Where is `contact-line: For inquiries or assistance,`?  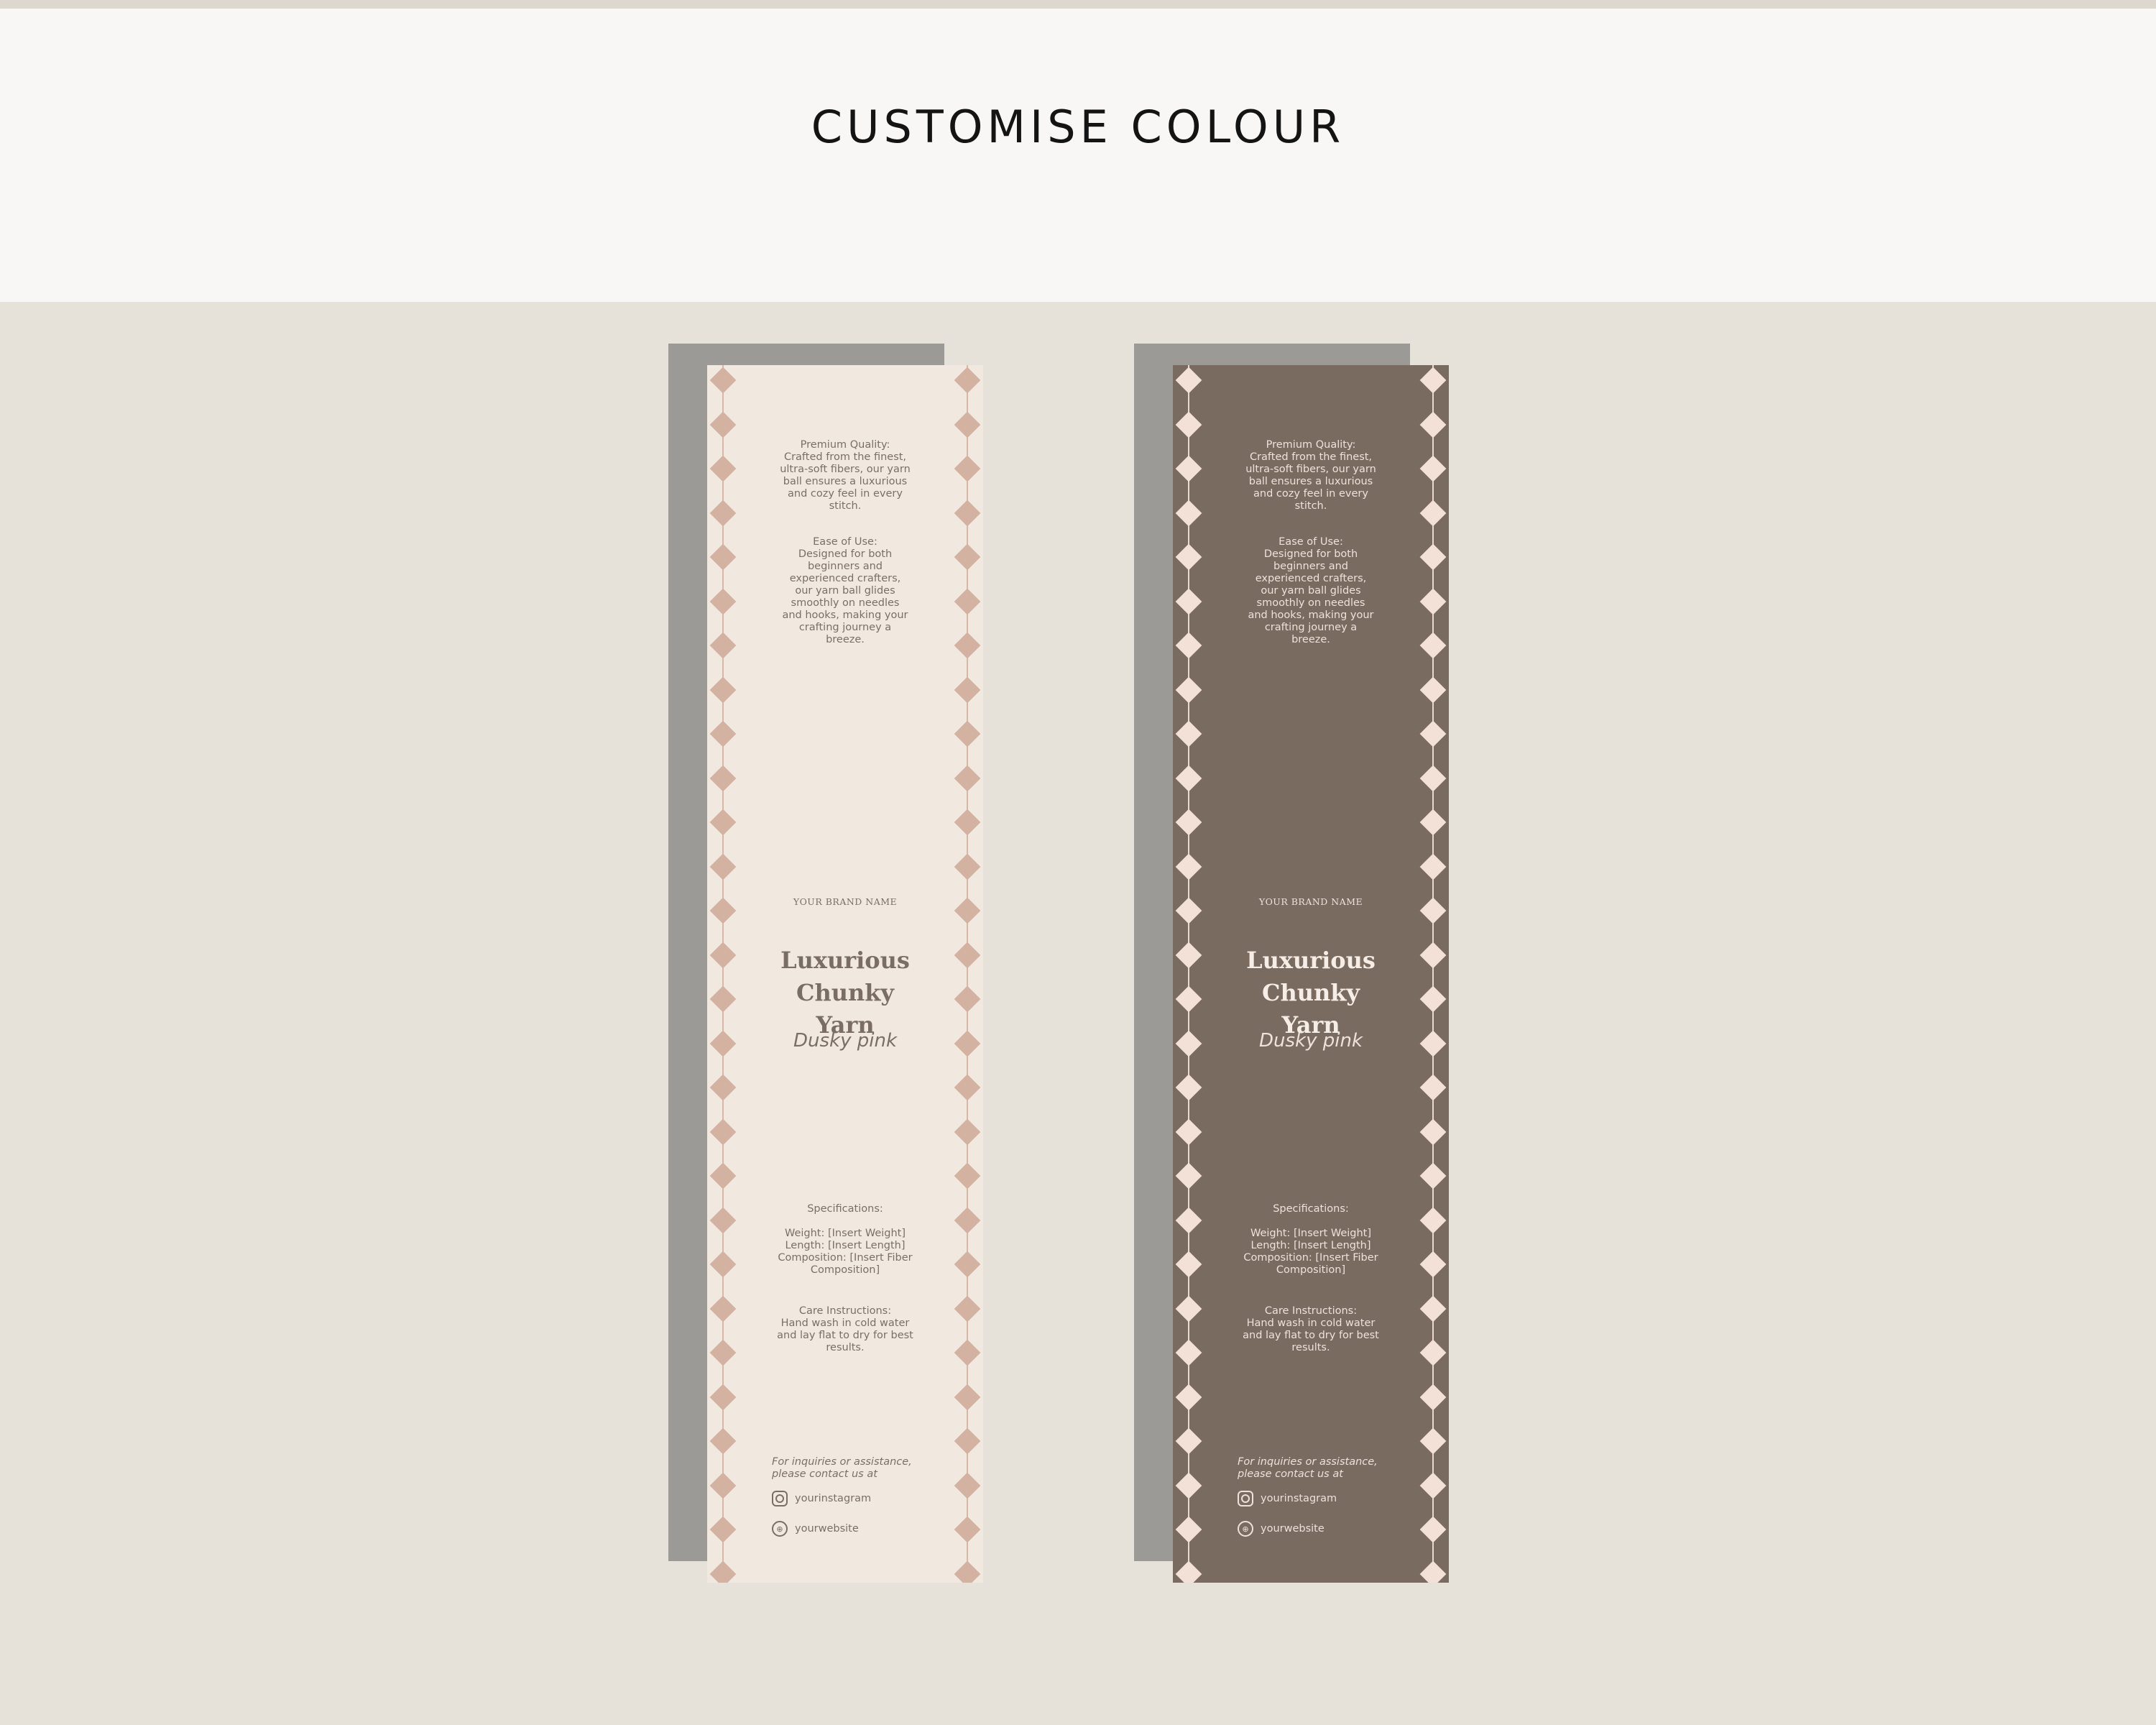 contact-line: For inquiries or assistance, is located at coordinates (1308, 1462).